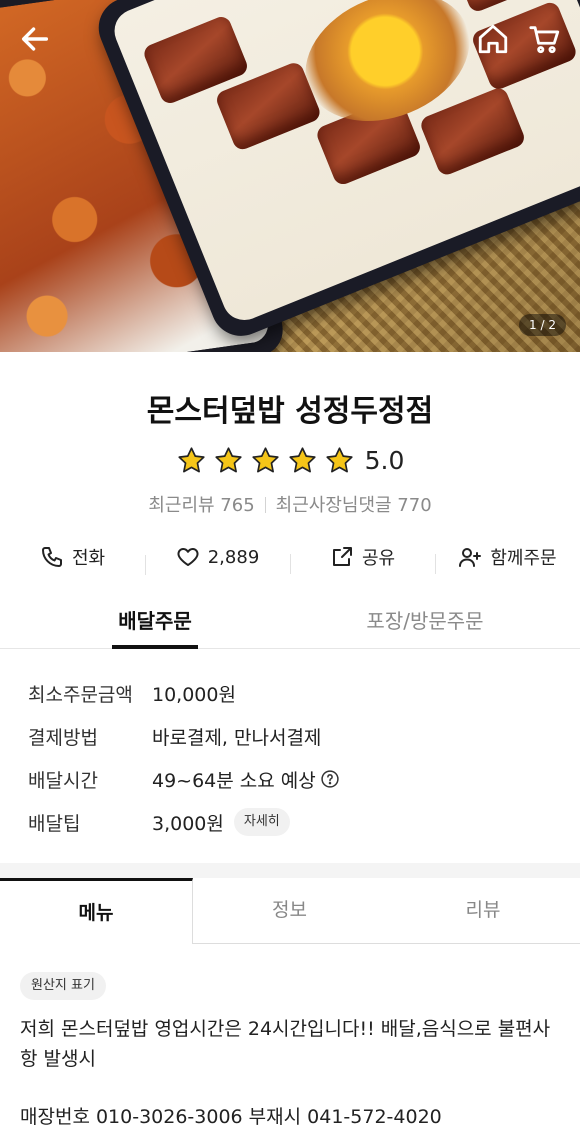  Describe the element at coordinates (234, 780) in the screenshot. I see `delivery-time-value: 49~64분 소요 예상` at that location.